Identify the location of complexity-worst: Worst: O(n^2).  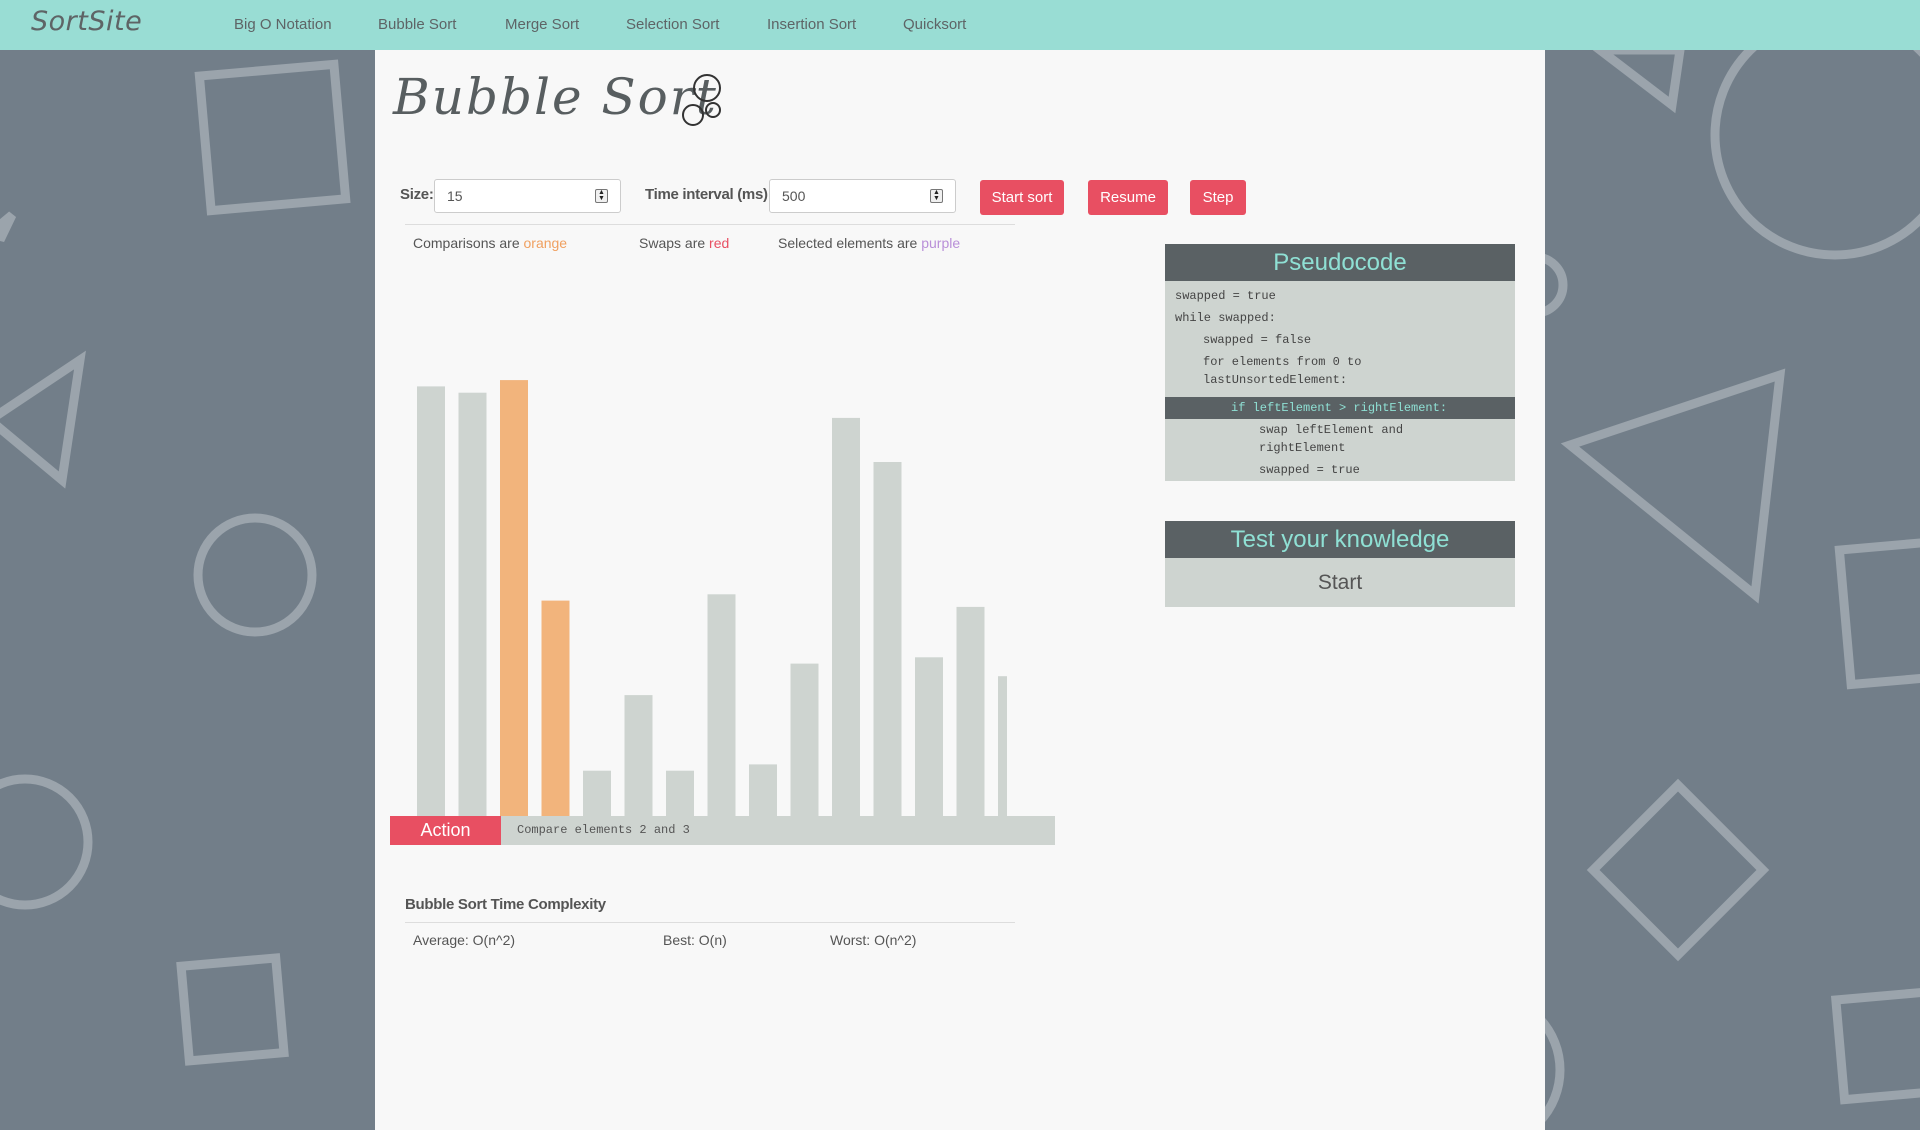
(873, 940).